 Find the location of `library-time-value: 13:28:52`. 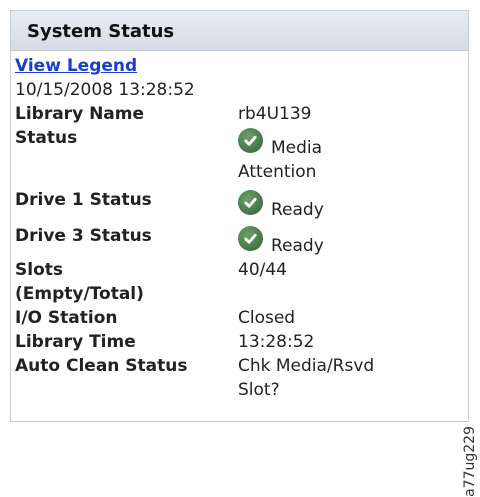

library-time-value: 13:28:52 is located at coordinates (276, 342).